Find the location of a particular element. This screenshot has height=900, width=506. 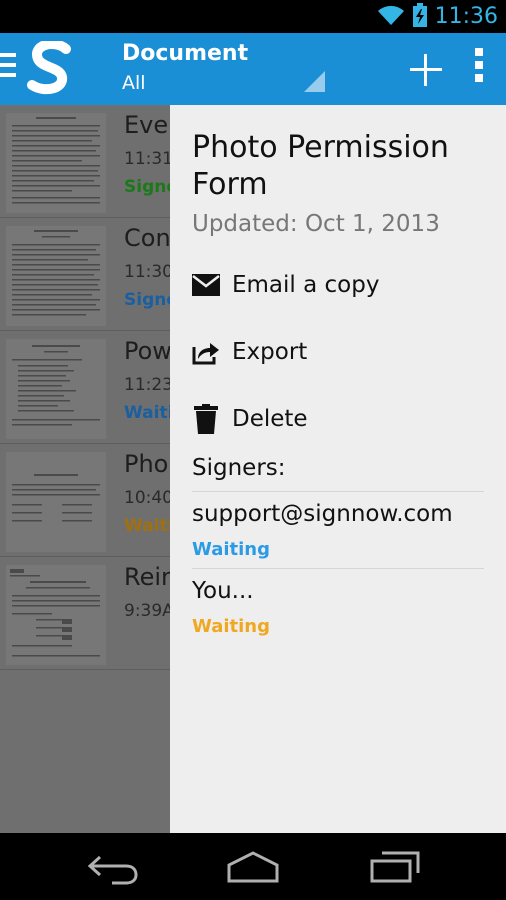

status-icons: 11:36 is located at coordinates (437, 16).